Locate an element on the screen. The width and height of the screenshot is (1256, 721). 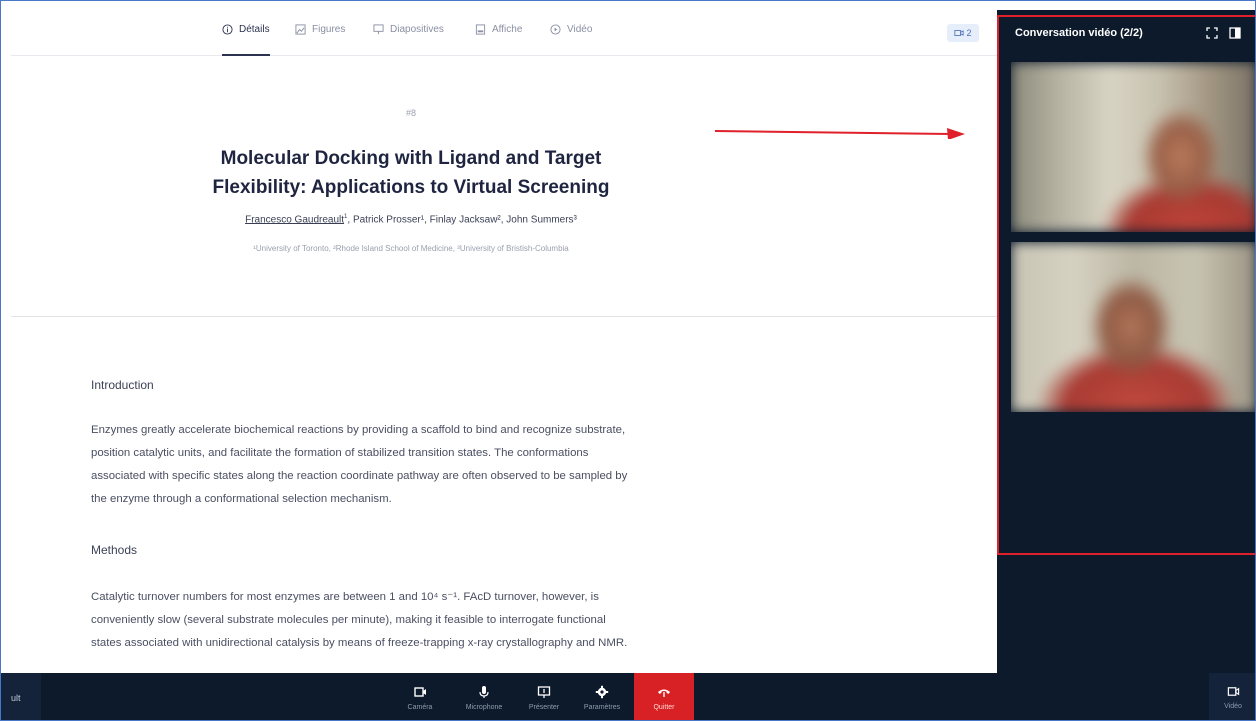
methods-heading: Methods is located at coordinates (114, 550).